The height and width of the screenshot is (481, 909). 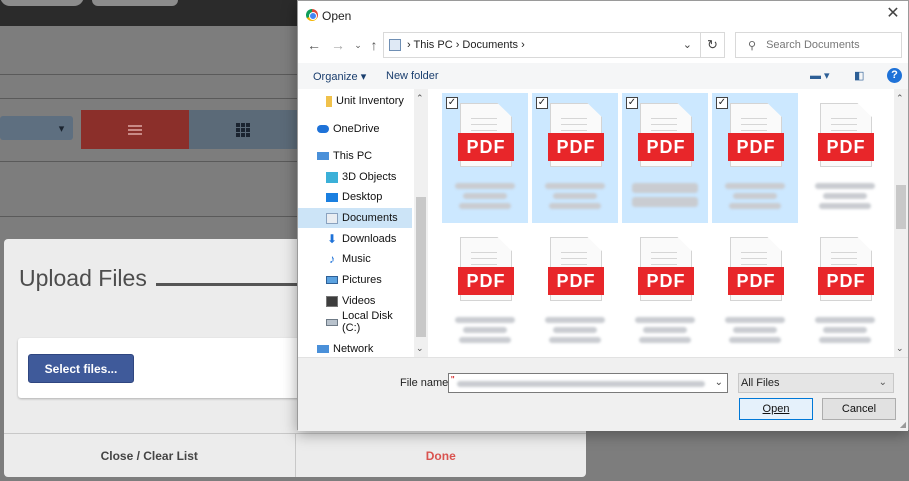 What do you see at coordinates (312, 15) in the screenshot?
I see `chrome-icon` at bounding box center [312, 15].